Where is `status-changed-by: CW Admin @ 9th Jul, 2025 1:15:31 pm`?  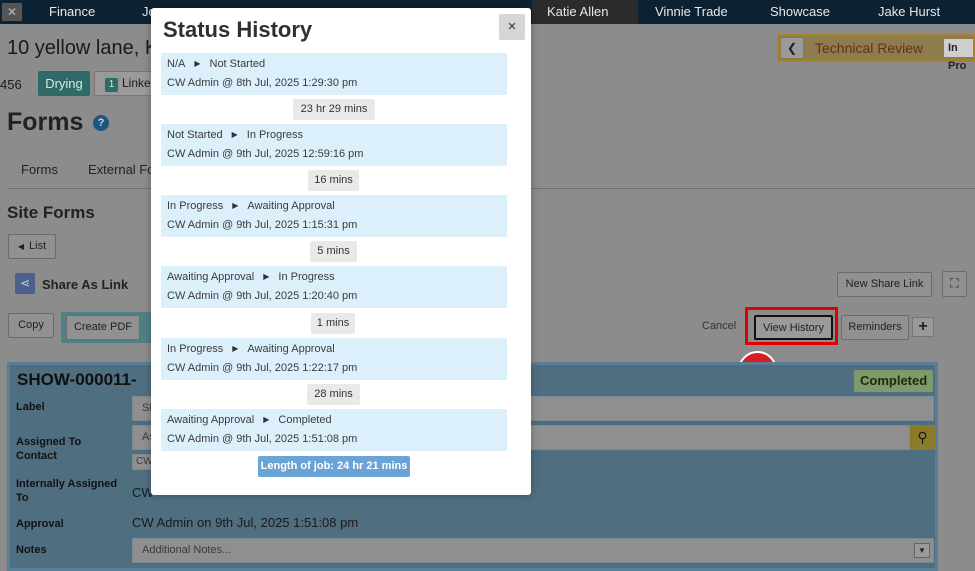 status-changed-by: CW Admin @ 9th Jul, 2025 1:15:31 pm is located at coordinates (262, 225).